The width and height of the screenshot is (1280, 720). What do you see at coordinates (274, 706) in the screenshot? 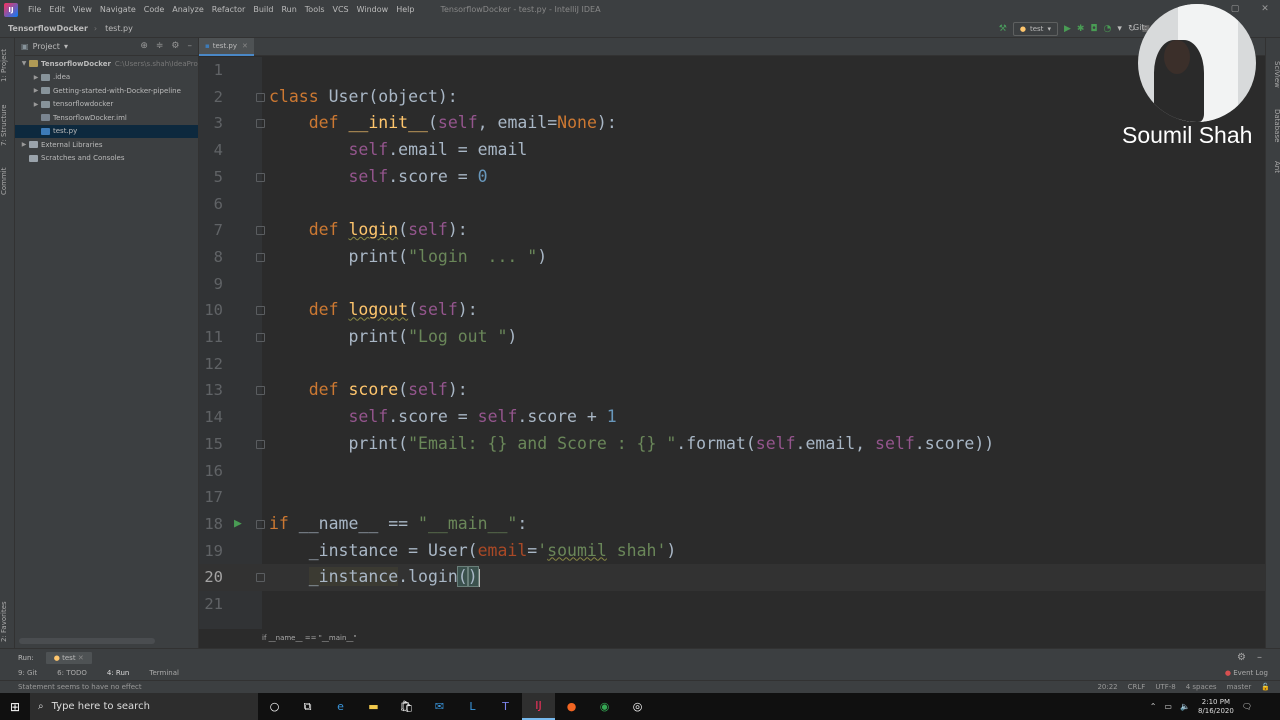
I see `cortana-icon: ○` at bounding box center [274, 706].